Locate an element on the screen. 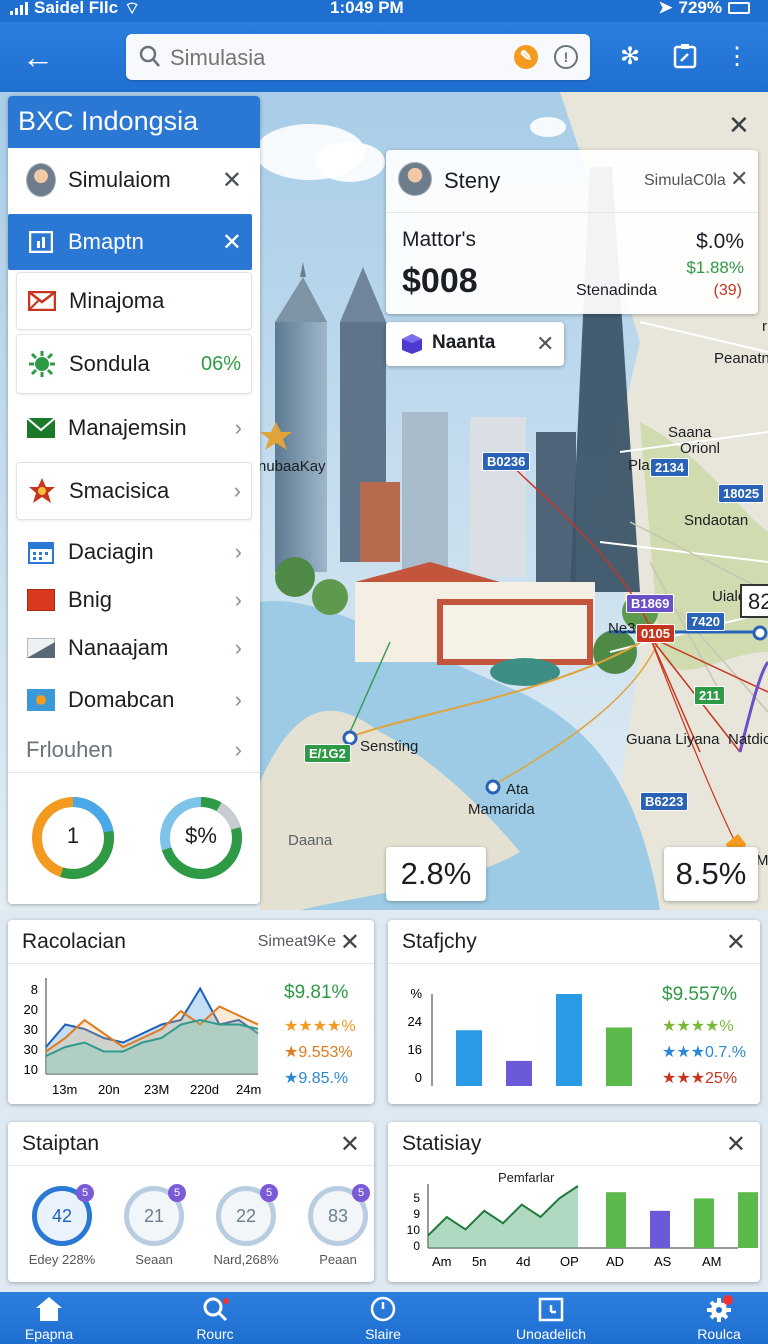  signal-icon is located at coordinates (19, 8).